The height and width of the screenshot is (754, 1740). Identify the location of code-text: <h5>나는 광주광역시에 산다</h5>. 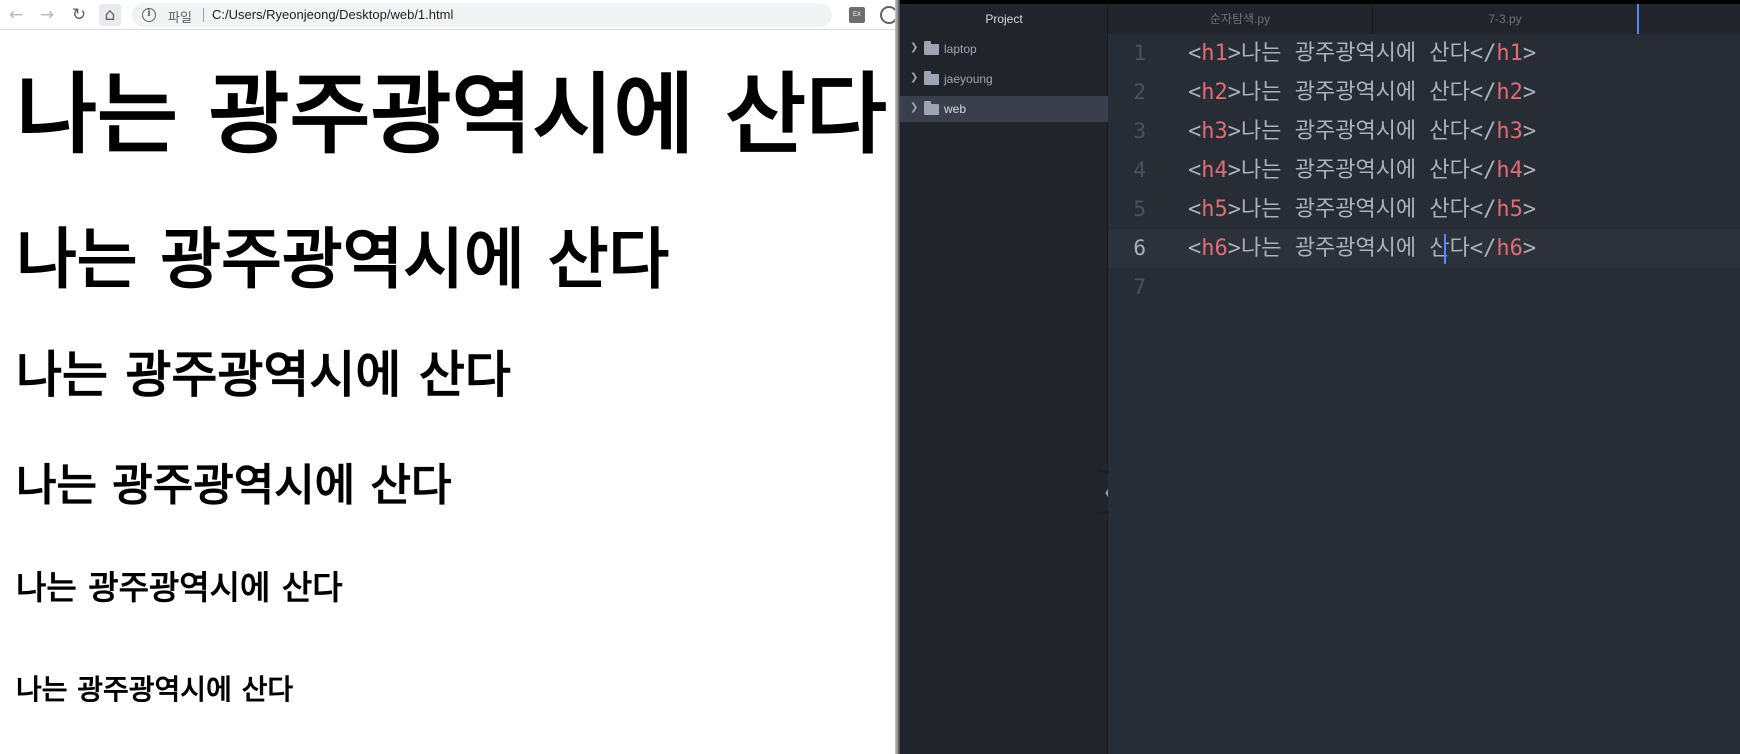
(1362, 209).